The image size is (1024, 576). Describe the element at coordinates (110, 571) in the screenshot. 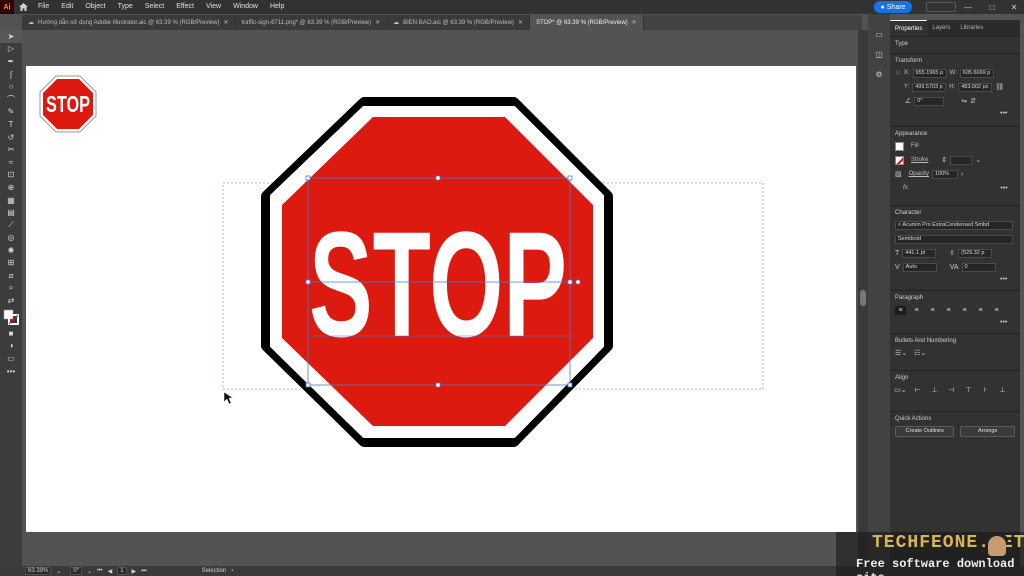

I see `previous-artboard-icon: ◀` at that location.